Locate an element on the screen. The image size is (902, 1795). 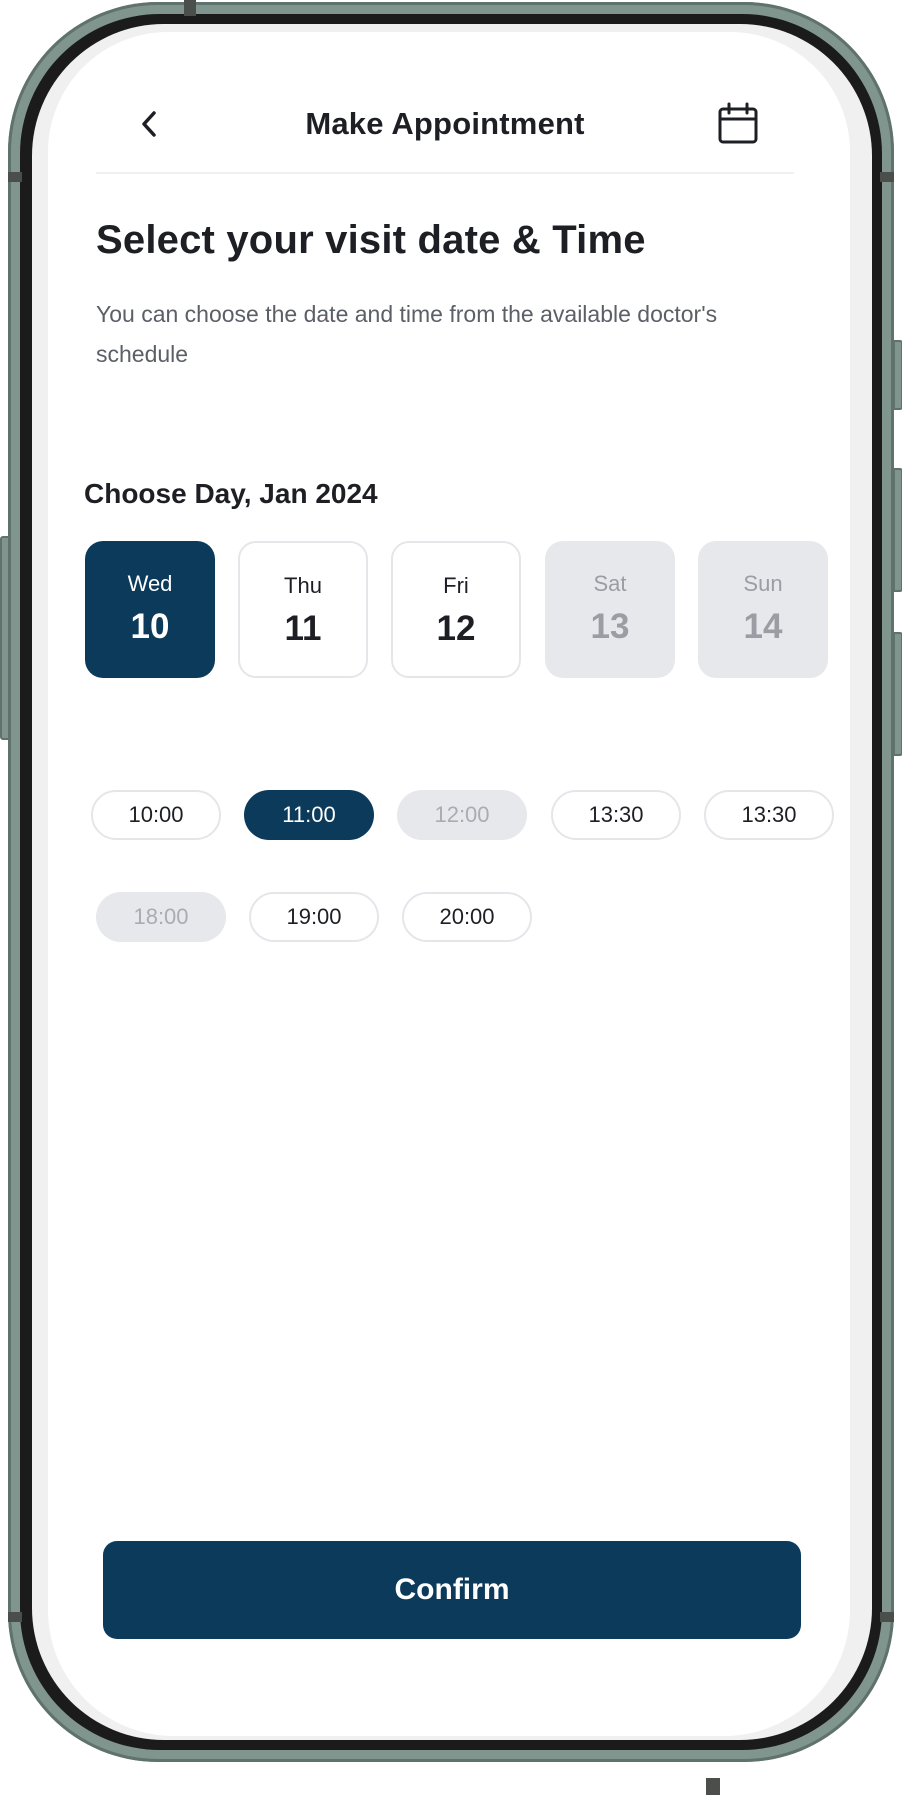
day-card-sun: Sun 14 is located at coordinates (763, 609).